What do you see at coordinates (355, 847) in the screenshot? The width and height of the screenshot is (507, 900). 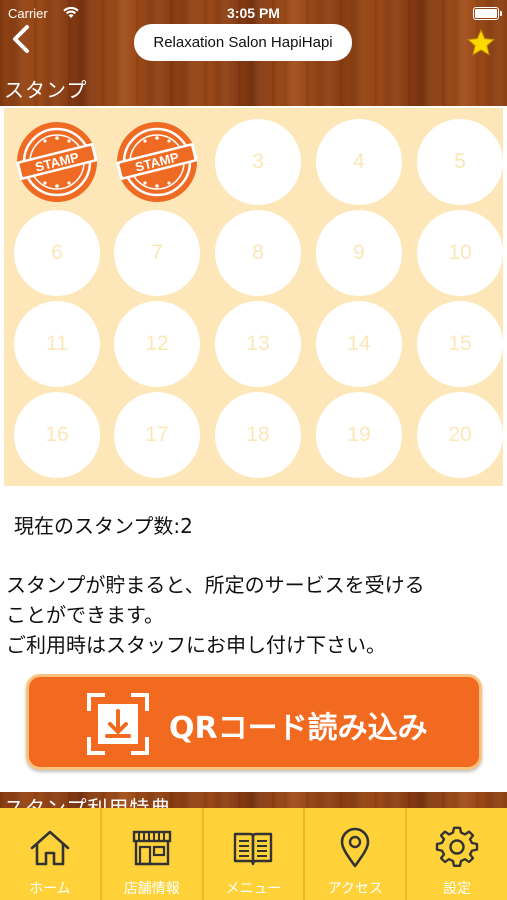 I see `location-pin-icon` at bounding box center [355, 847].